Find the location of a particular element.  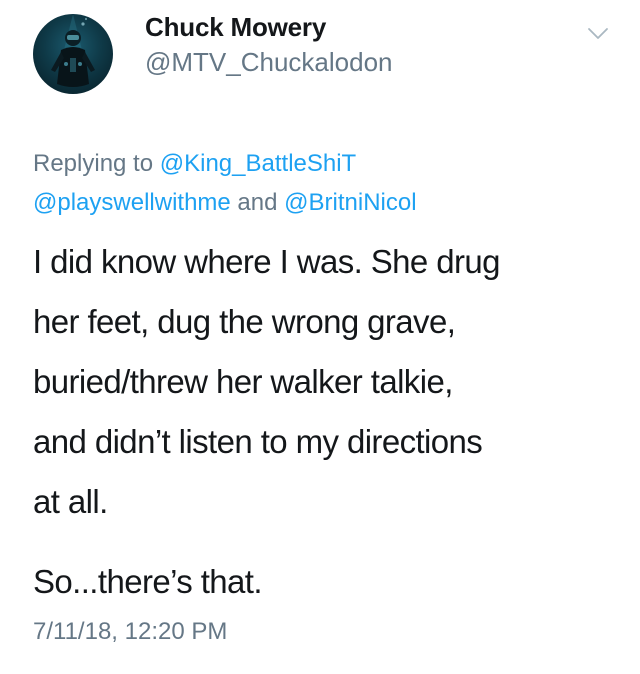

reply-prefix: Replying to is located at coordinates (96, 163).